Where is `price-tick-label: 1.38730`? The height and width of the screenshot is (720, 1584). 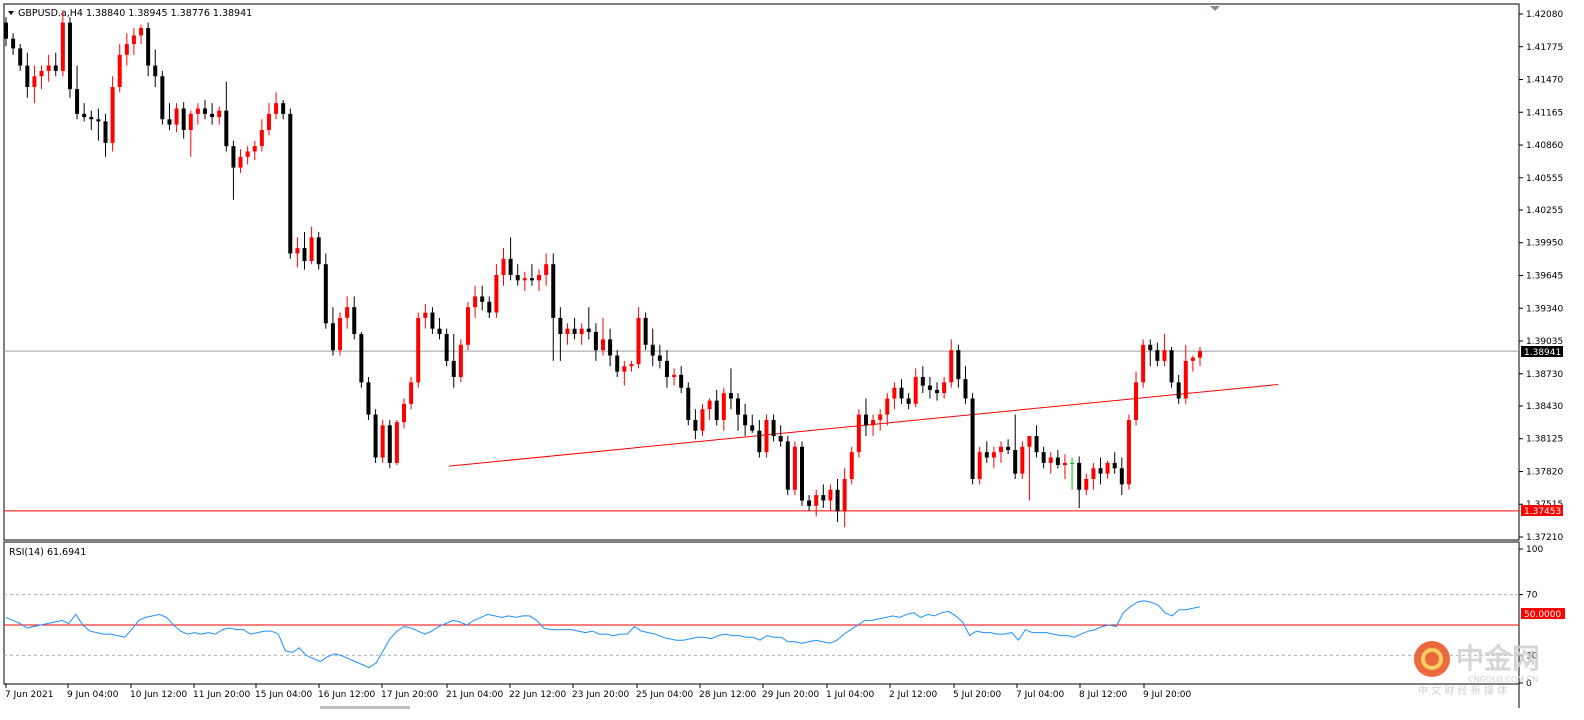
price-tick-label: 1.38730 is located at coordinates (1544, 375).